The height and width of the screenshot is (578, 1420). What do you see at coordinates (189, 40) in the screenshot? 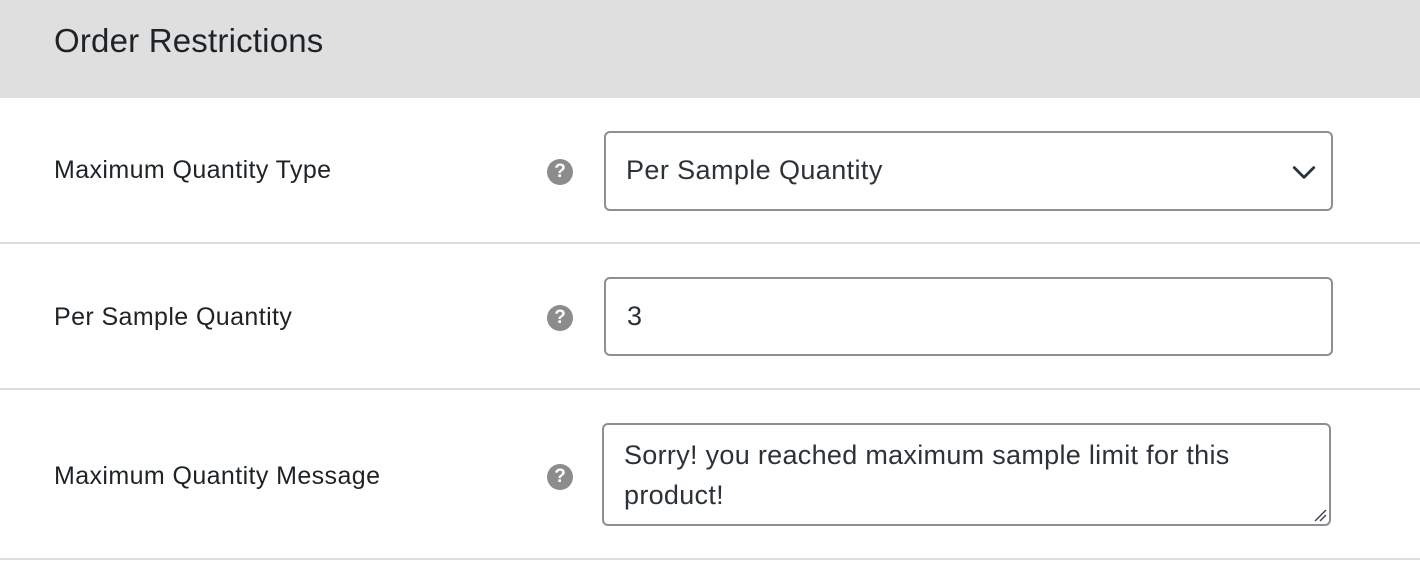
I see `section-title: Order Restrictions` at bounding box center [189, 40].